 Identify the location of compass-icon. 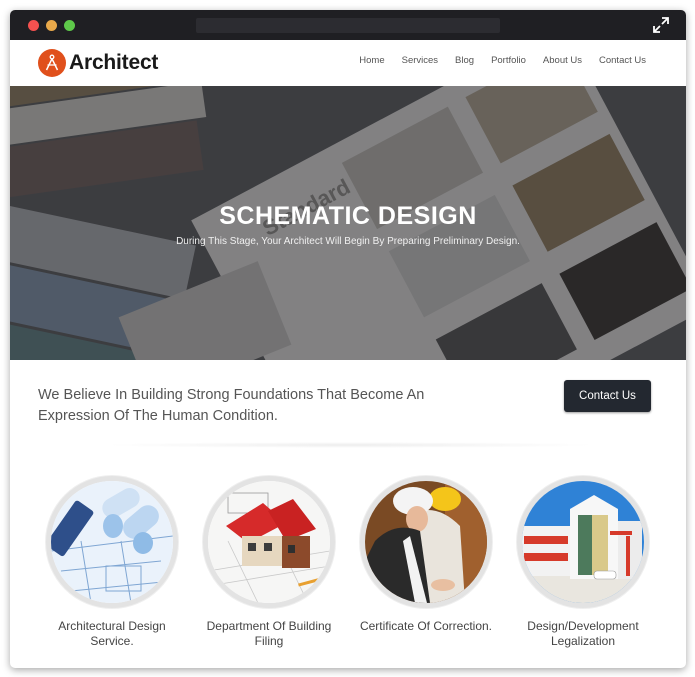
(52, 63).